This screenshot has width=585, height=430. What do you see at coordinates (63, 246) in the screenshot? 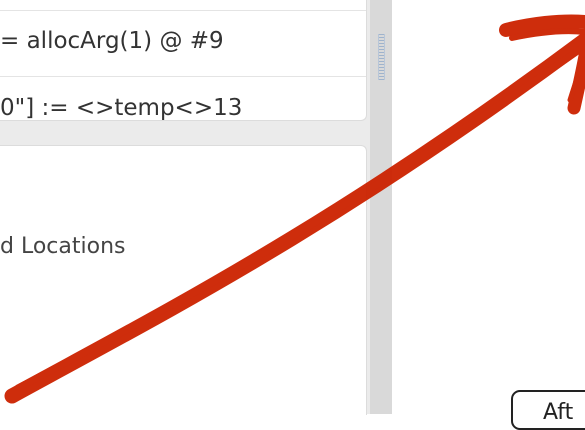
I see `section-label: d Locations` at bounding box center [63, 246].